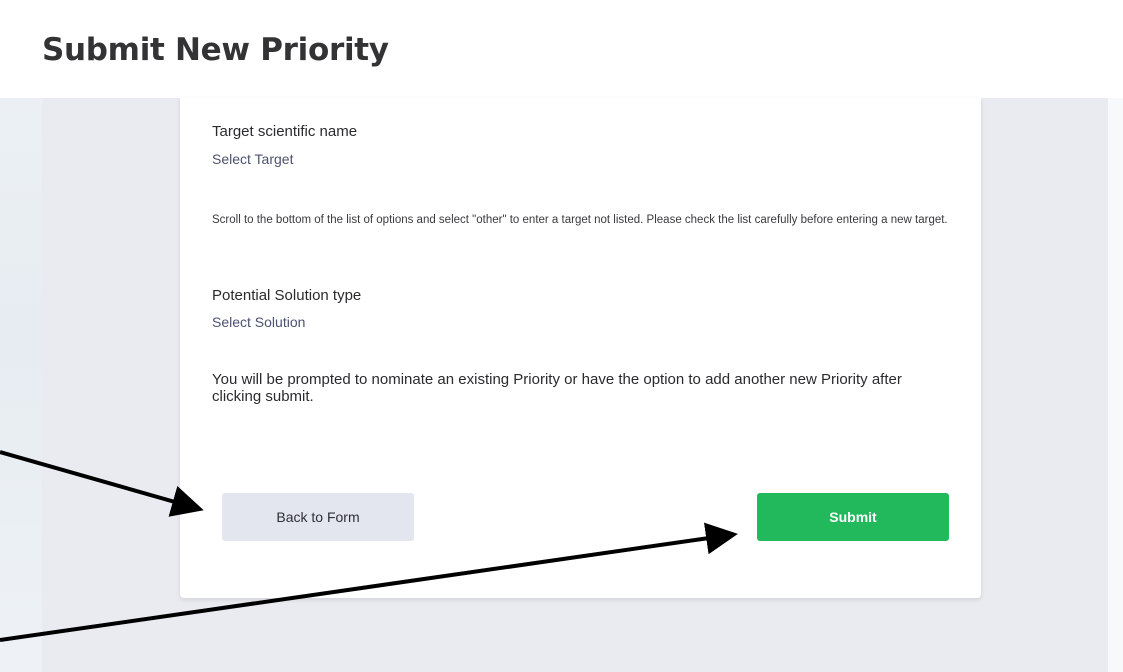 This screenshot has width=1123, height=672. Describe the element at coordinates (215, 50) in the screenshot. I see `page-title: Submit New Priority` at that location.